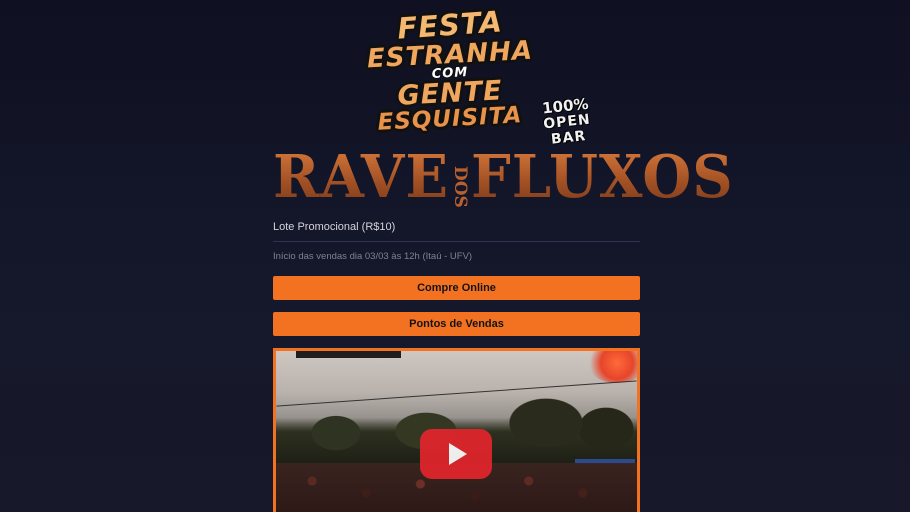  What do you see at coordinates (602, 177) in the screenshot?
I see `title-fluxos: FLUXOS` at bounding box center [602, 177].